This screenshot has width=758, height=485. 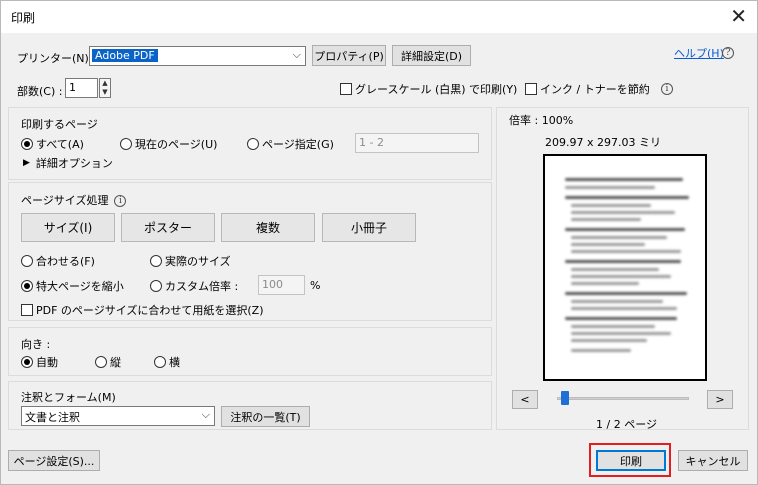 I want to click on multiple-tab-button: 複数, so click(x=268, y=227).